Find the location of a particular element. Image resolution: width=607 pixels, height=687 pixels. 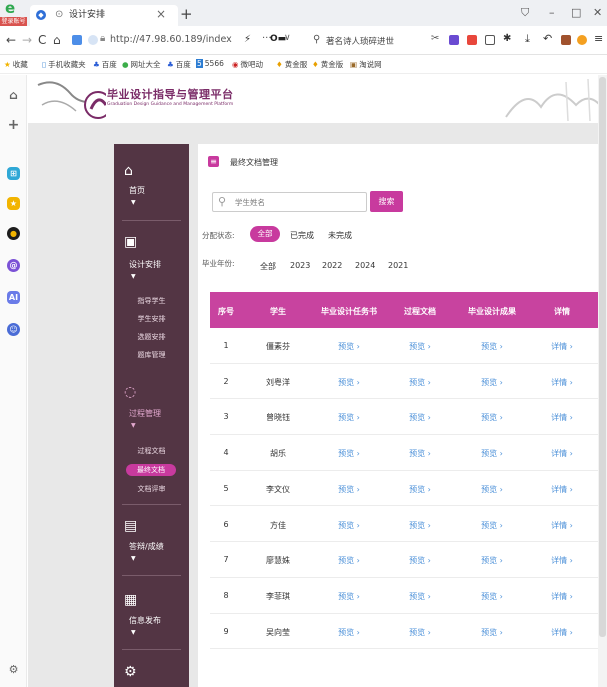

menu-item-guide-students: 指导学生 is located at coordinates (151, 301).